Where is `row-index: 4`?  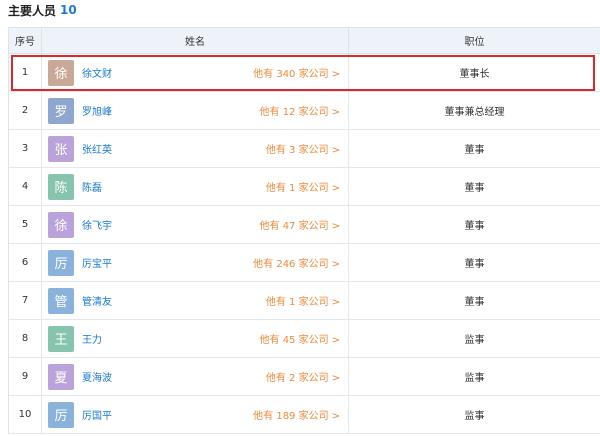 row-index: 4 is located at coordinates (25, 186).